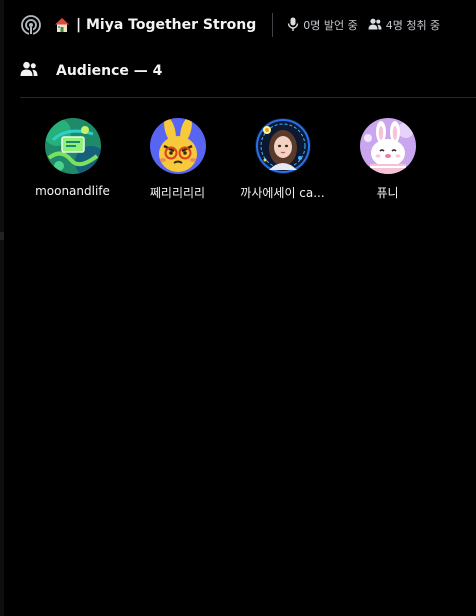 Image resolution: width=476 pixels, height=616 pixels. Describe the element at coordinates (166, 25) in the screenshot. I see `stage-title: | Miya Together Strong` at that location.